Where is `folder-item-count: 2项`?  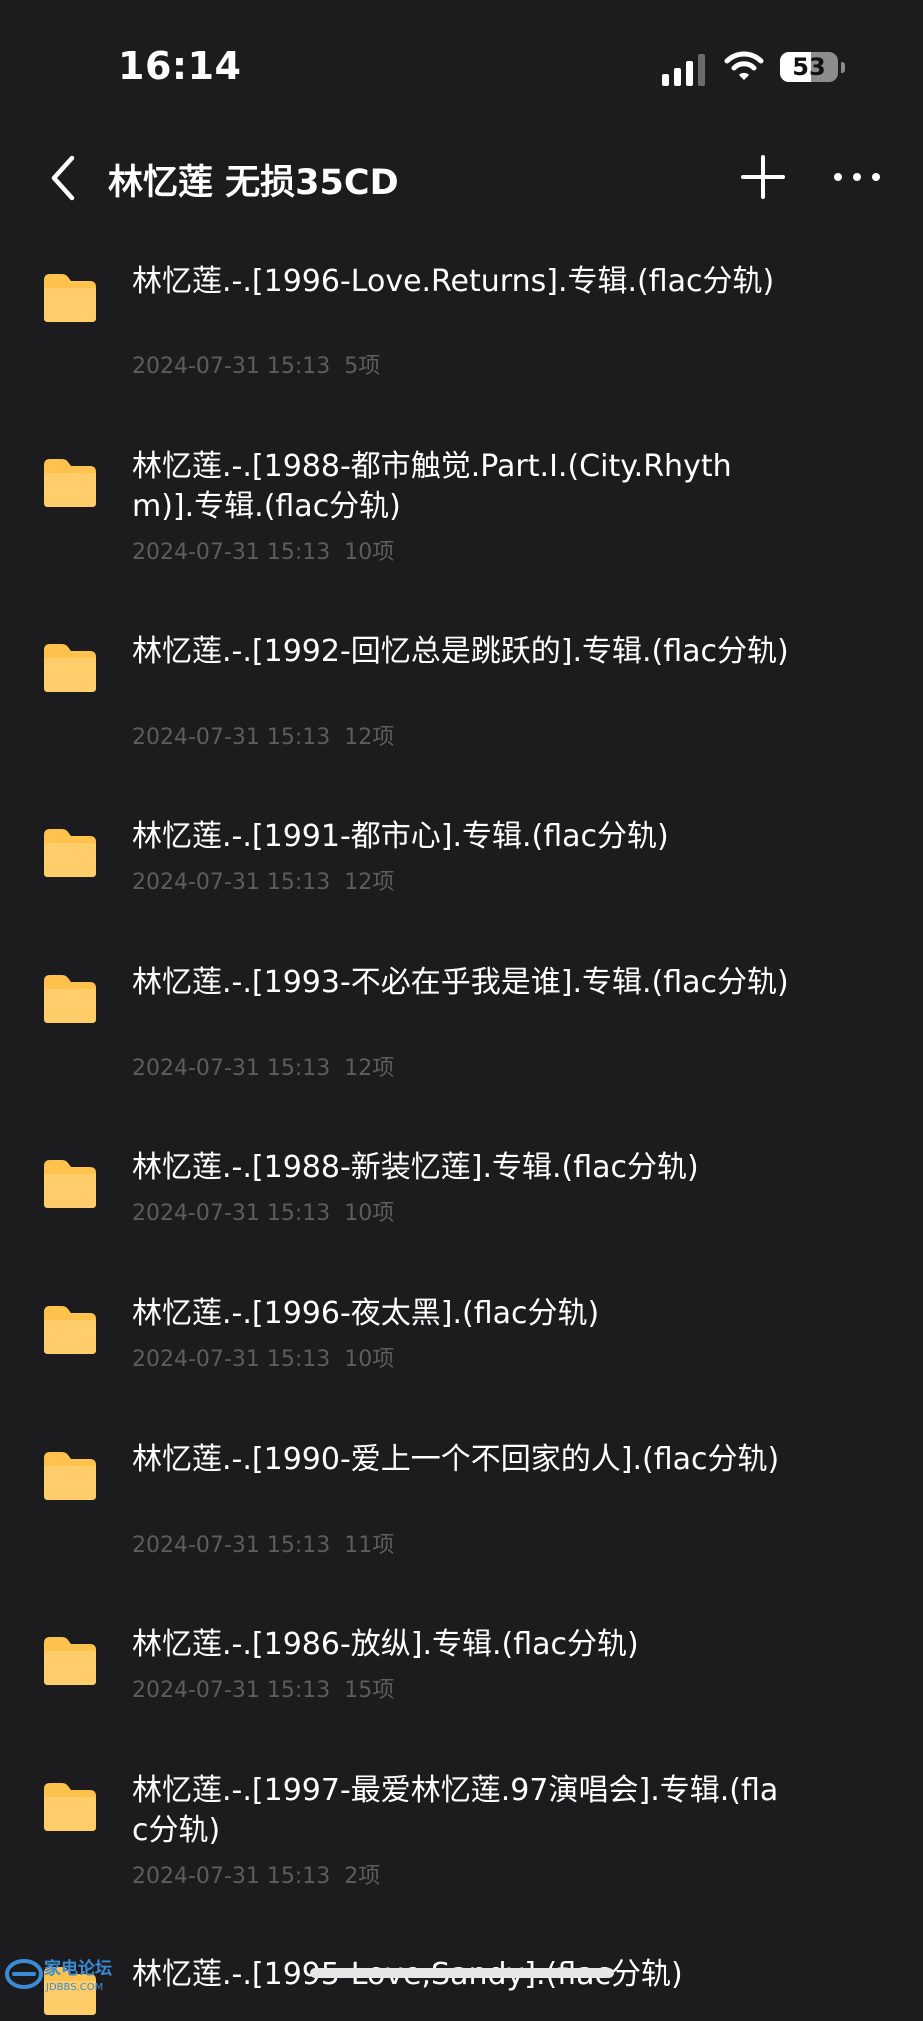
folder-item-count: 2项 is located at coordinates (362, 1876).